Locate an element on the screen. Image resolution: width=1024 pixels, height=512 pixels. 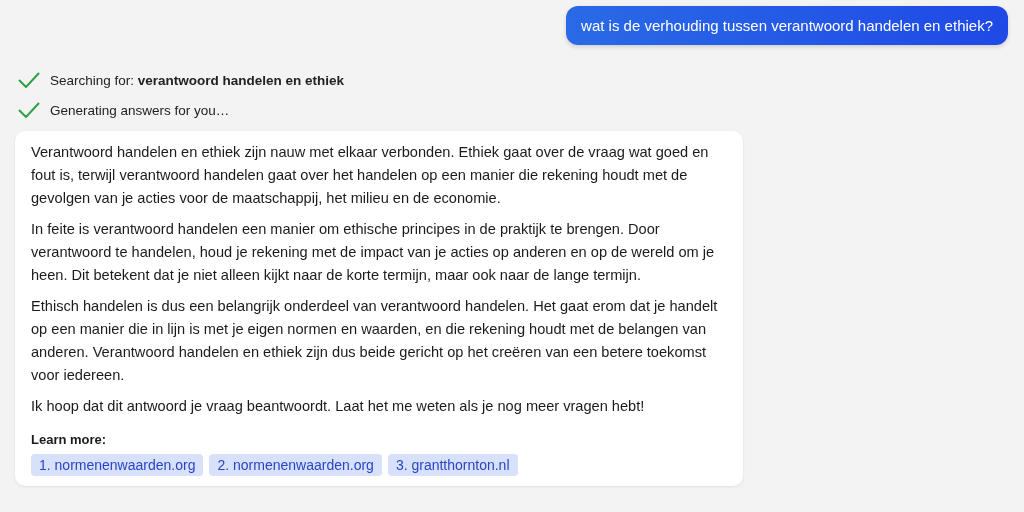
learn-more-label: Learn more: is located at coordinates (69, 439).